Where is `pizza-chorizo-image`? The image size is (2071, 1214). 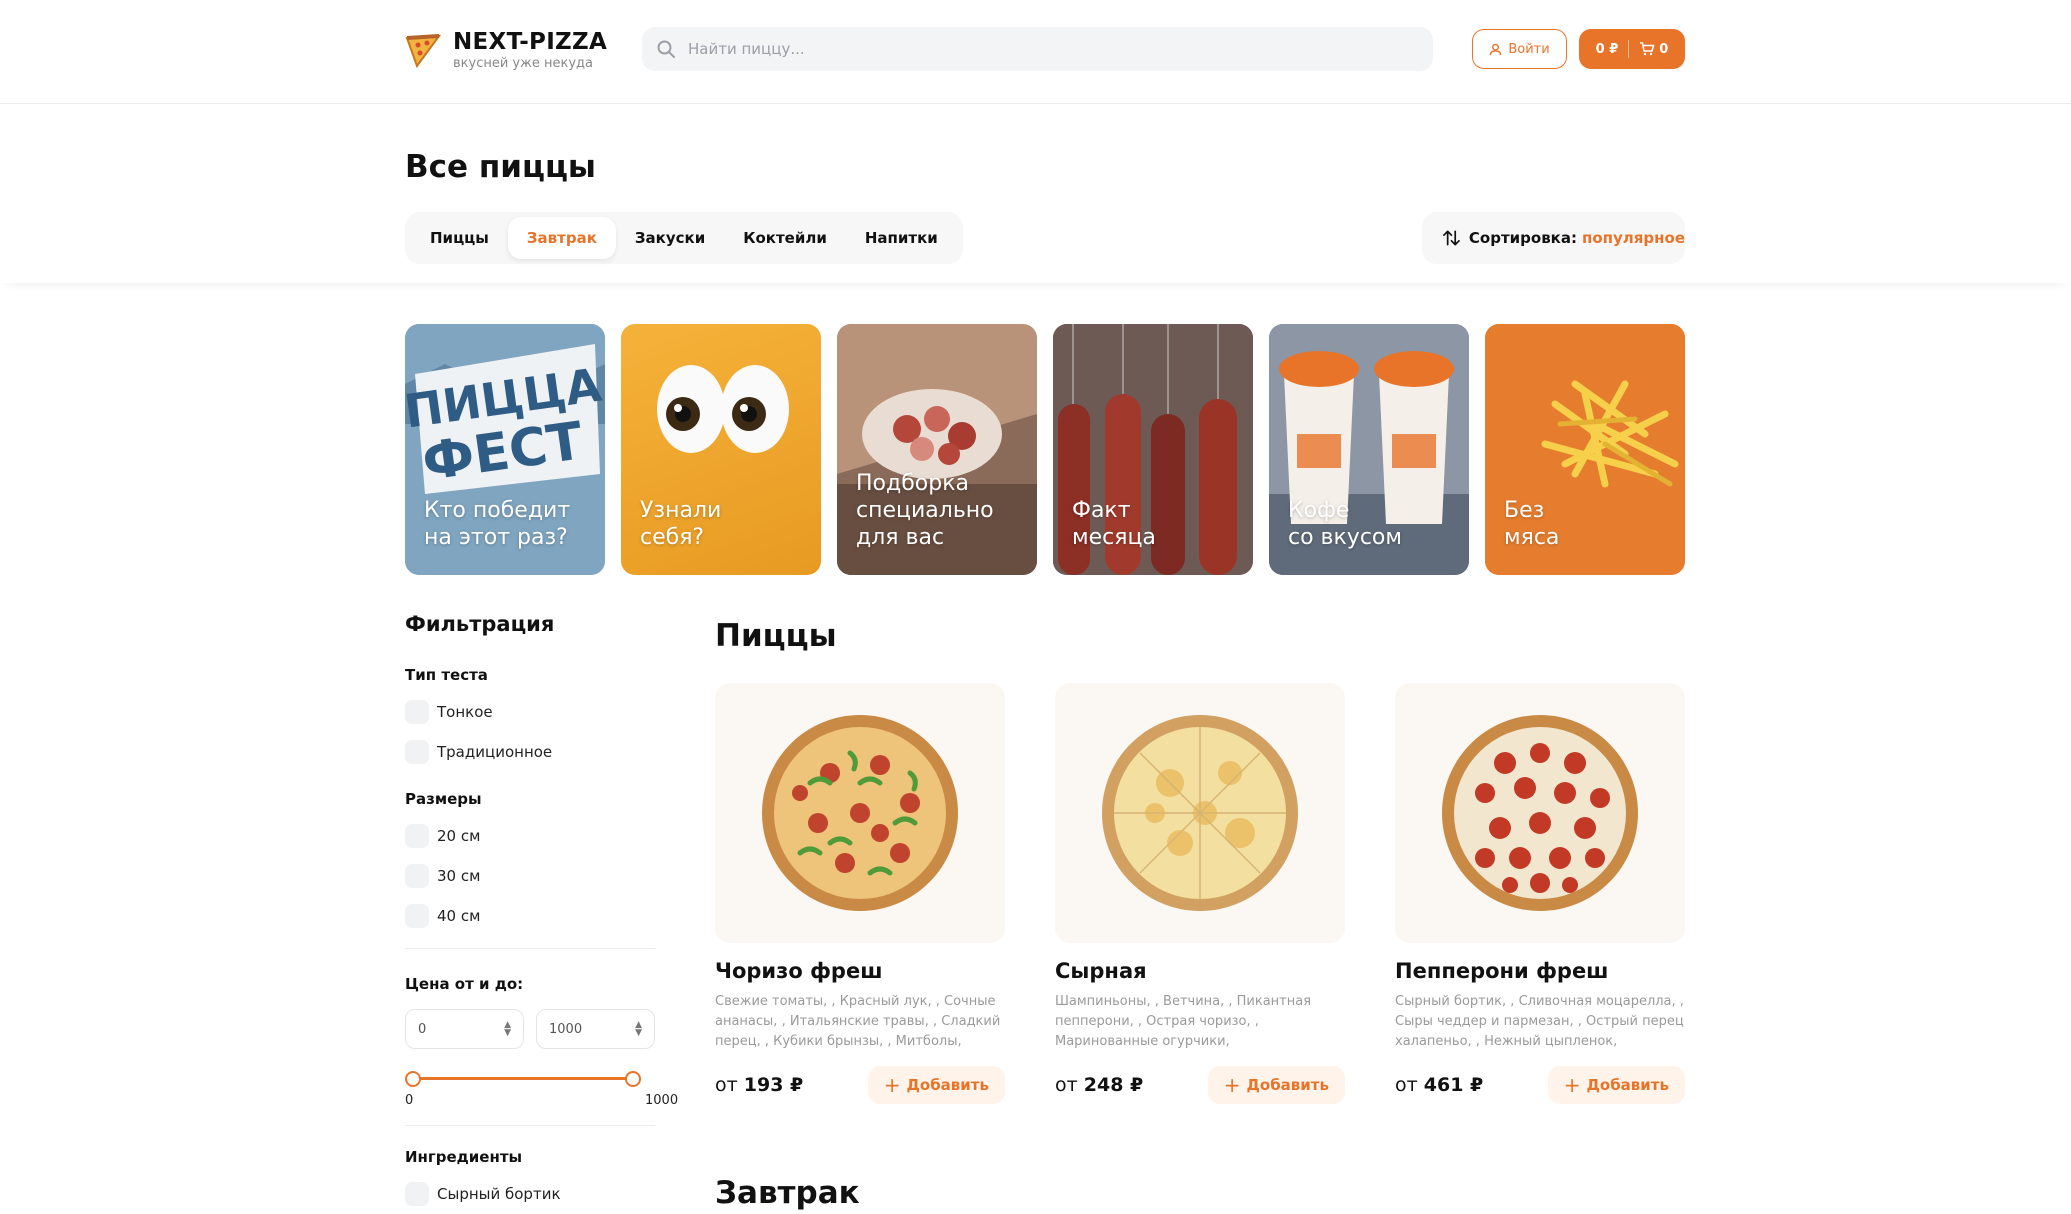
pizza-chorizo-image is located at coordinates (860, 813).